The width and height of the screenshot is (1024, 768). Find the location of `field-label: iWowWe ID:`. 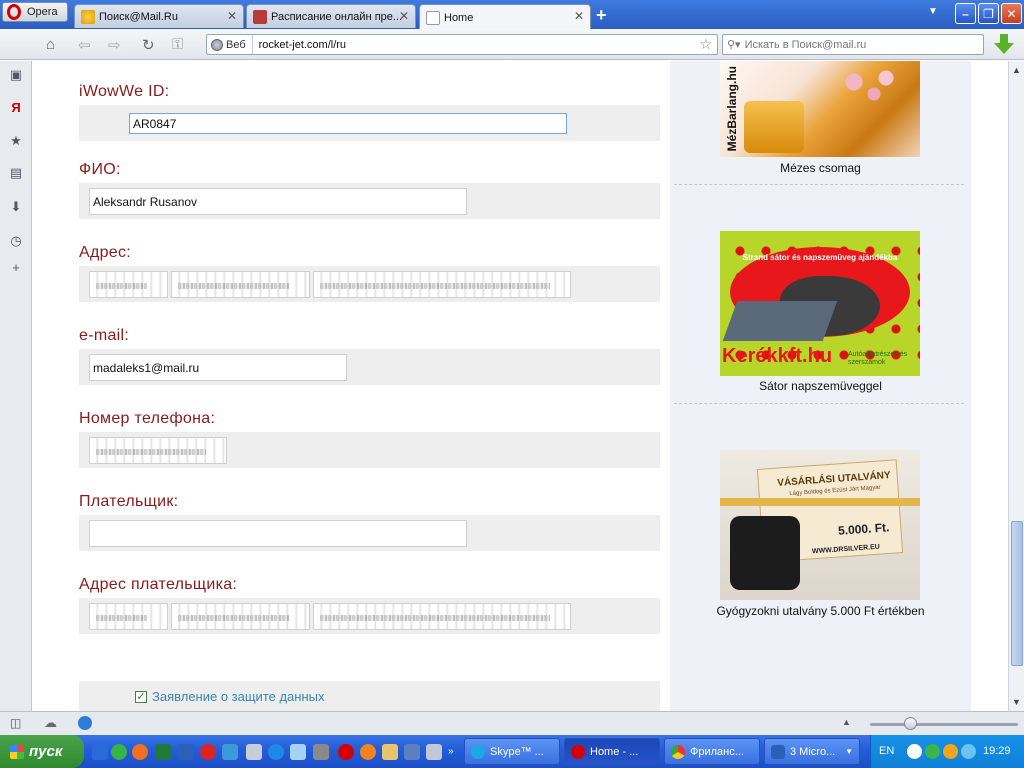

field-label: iWowWe ID: is located at coordinates (124, 91).